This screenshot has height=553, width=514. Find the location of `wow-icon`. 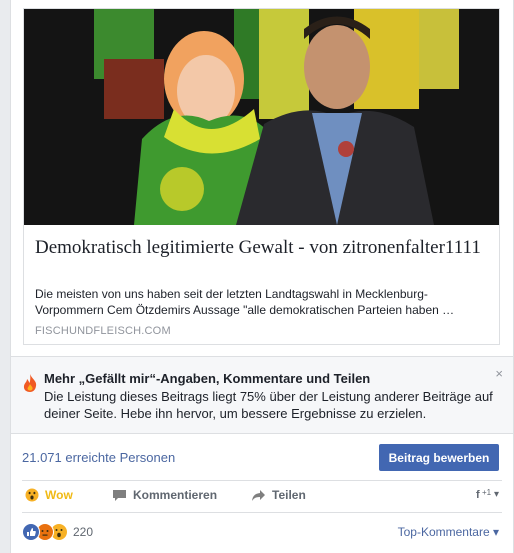

wow-icon is located at coordinates (32, 495).